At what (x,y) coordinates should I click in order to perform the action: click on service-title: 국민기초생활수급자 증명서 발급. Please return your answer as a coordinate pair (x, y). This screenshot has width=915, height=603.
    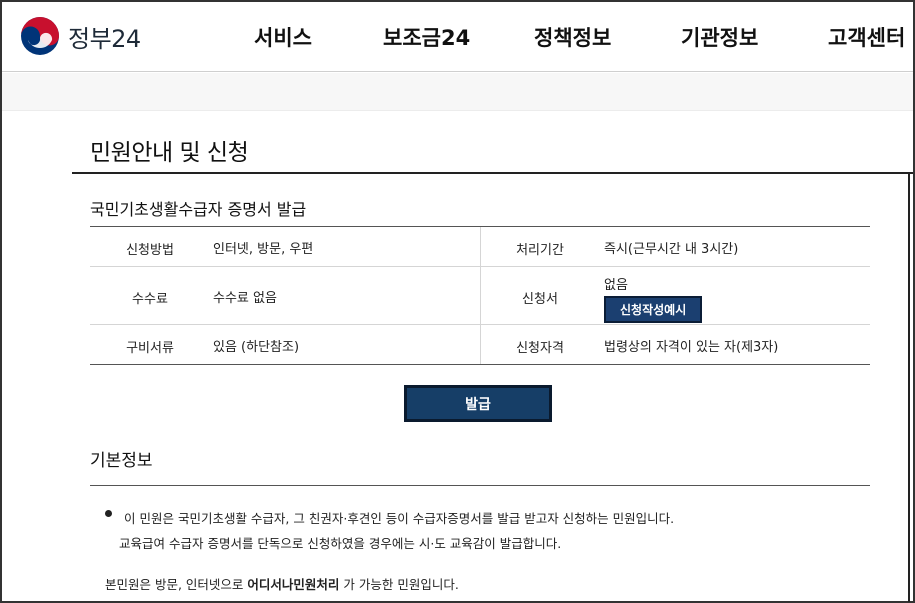
    Looking at the image, I should click on (198, 209).